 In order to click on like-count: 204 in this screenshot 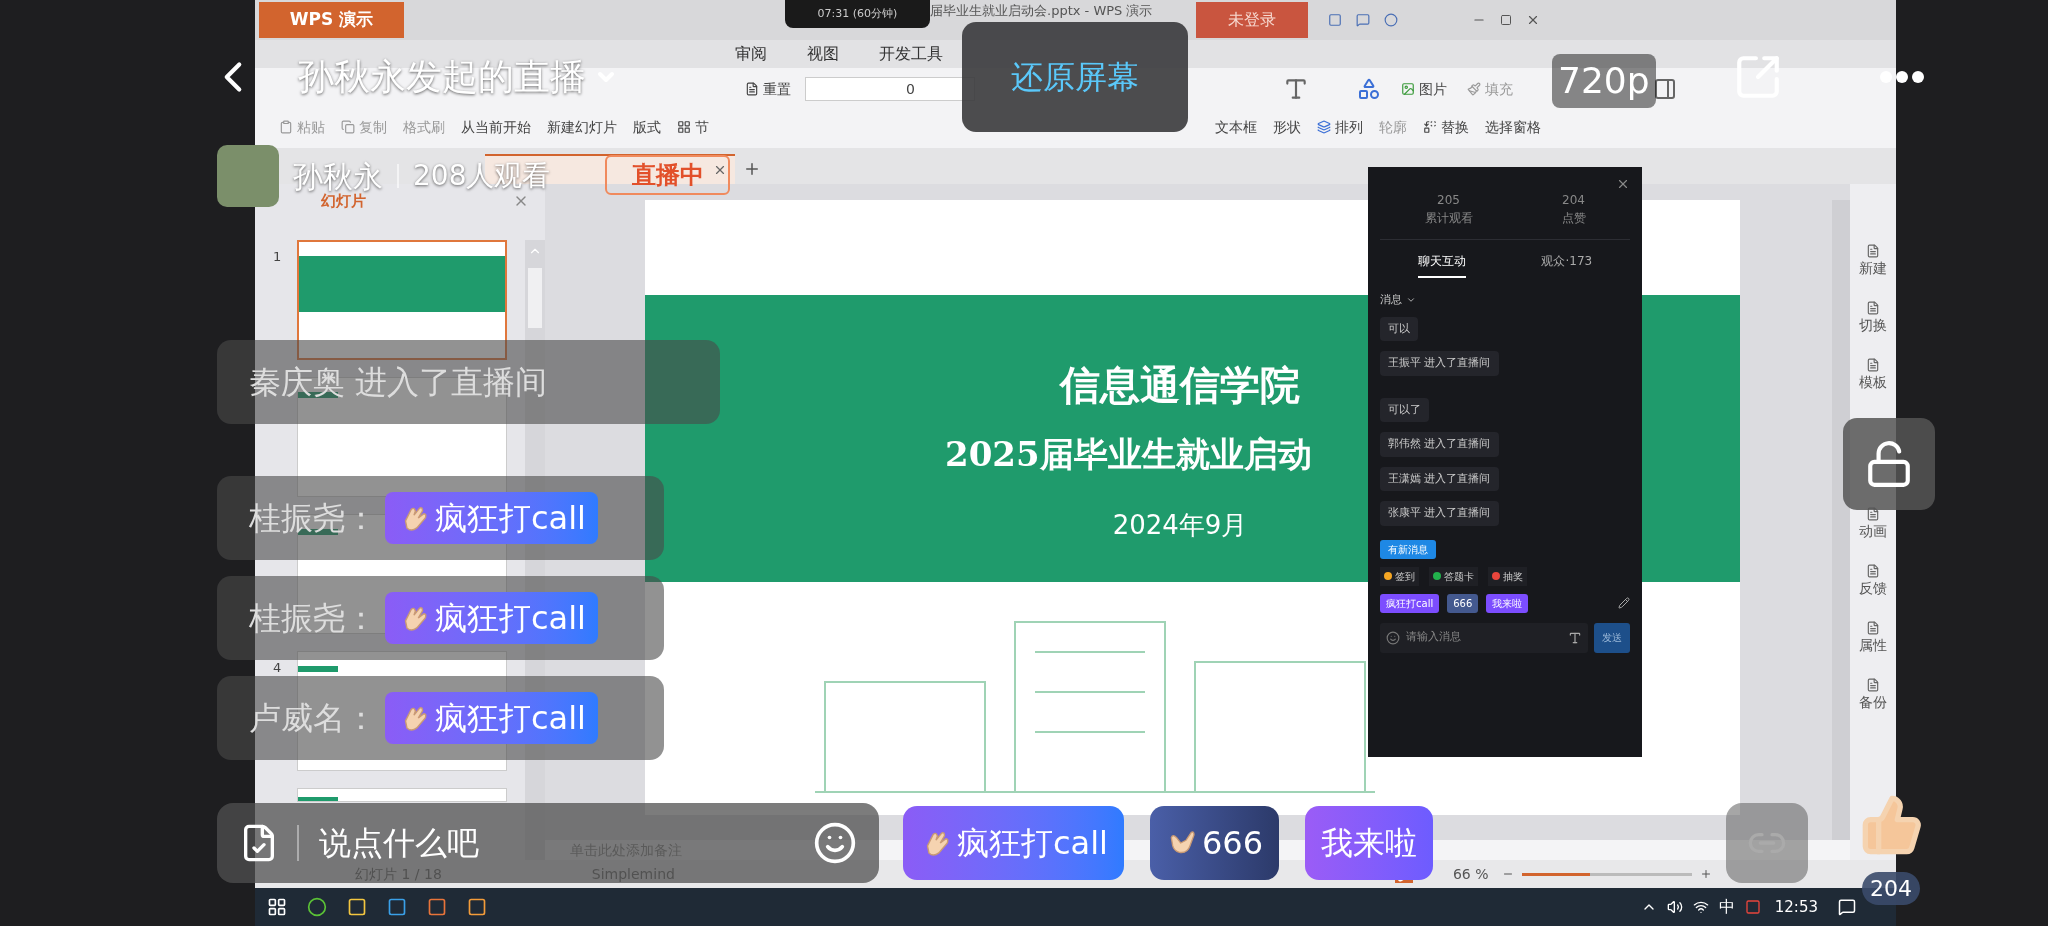, I will do `click(1891, 888)`.